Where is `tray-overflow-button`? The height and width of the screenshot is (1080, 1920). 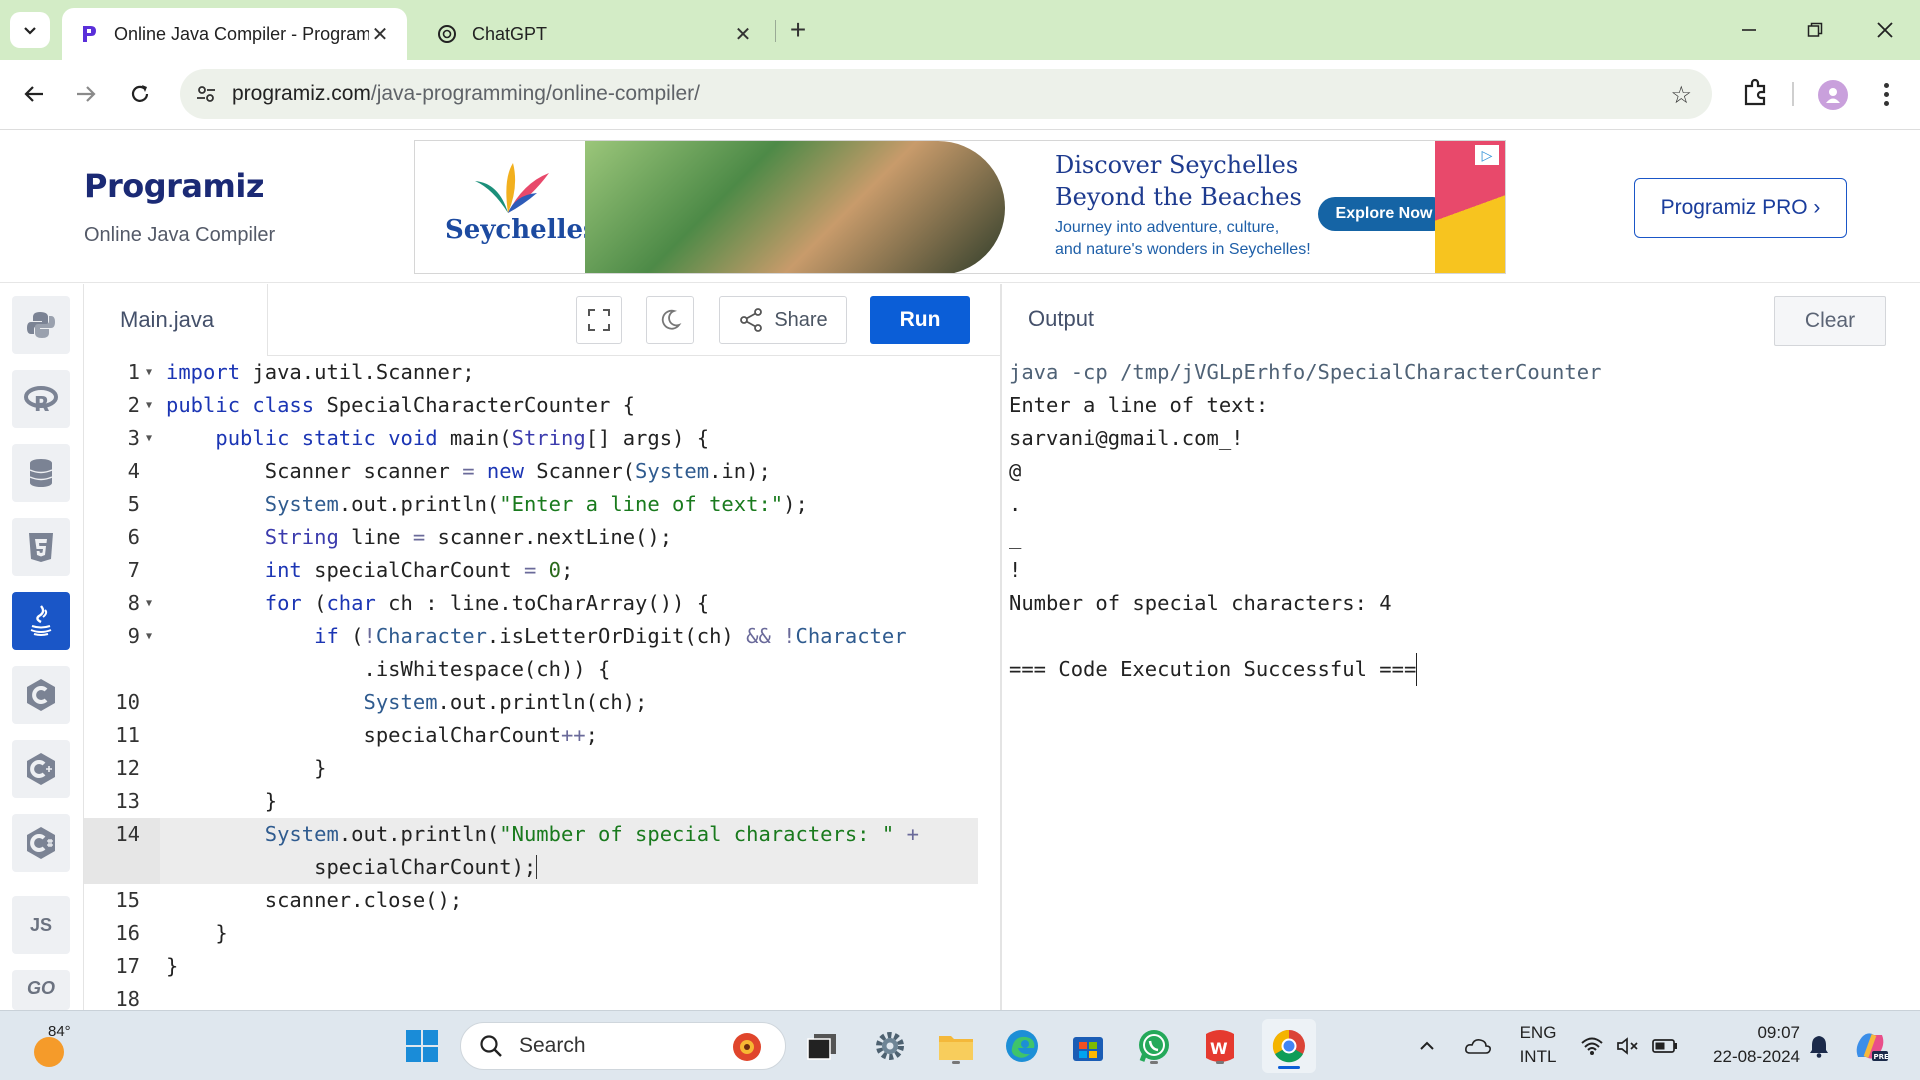 tray-overflow-button is located at coordinates (1427, 1045).